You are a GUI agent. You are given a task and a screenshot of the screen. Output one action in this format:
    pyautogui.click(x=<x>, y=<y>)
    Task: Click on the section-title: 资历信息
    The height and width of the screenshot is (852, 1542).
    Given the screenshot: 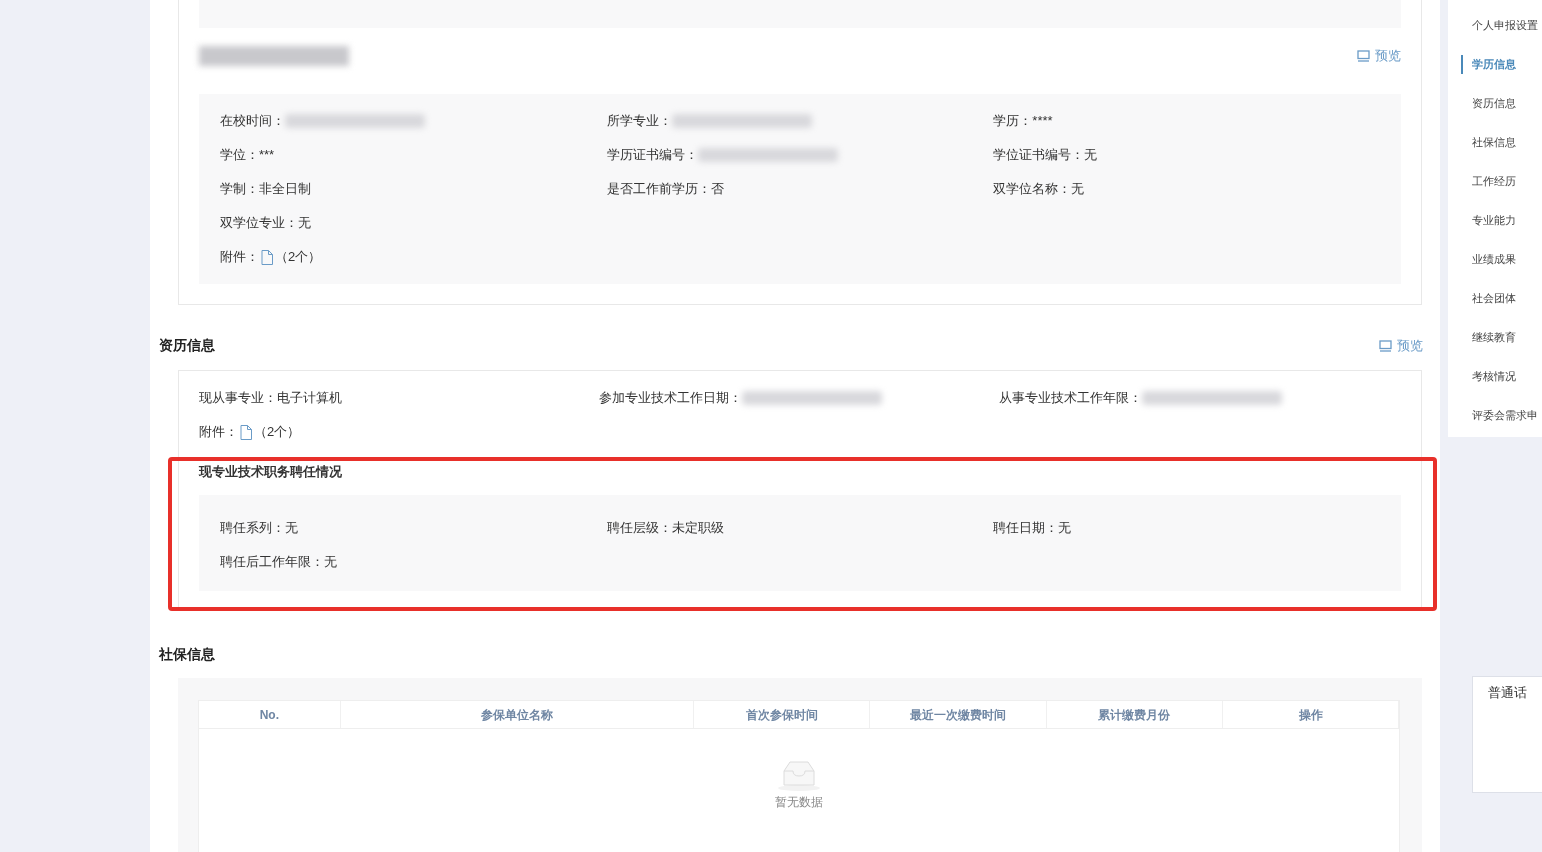 What is the action you would take?
    pyautogui.click(x=187, y=345)
    